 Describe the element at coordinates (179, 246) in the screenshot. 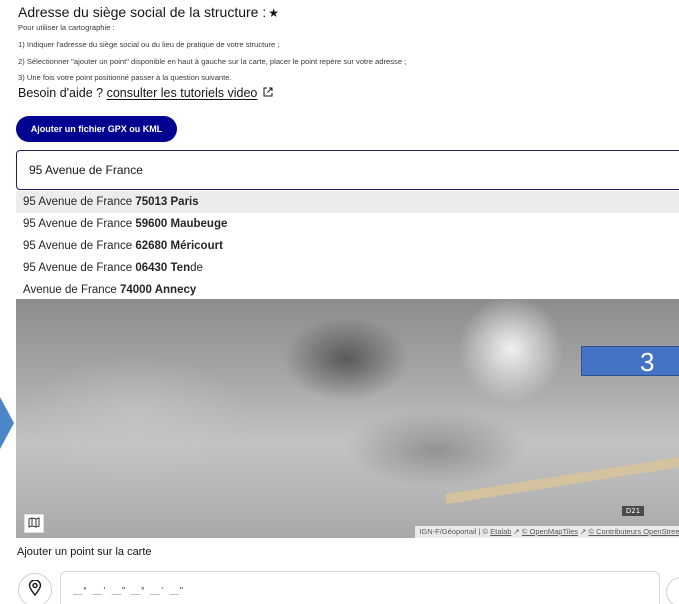

I see `suggestion-city: 62680 Méricourt` at that location.